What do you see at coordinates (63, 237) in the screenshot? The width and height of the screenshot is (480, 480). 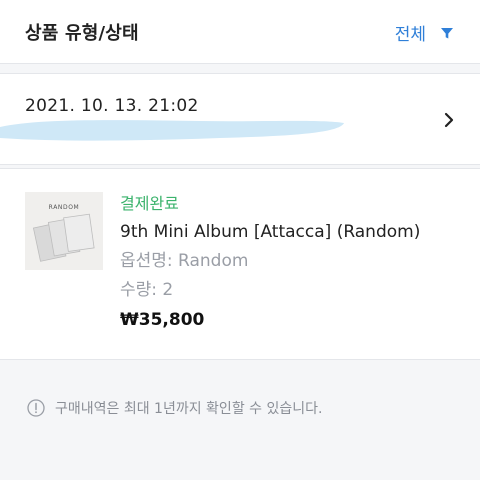 I see `album-cards-image` at bounding box center [63, 237].